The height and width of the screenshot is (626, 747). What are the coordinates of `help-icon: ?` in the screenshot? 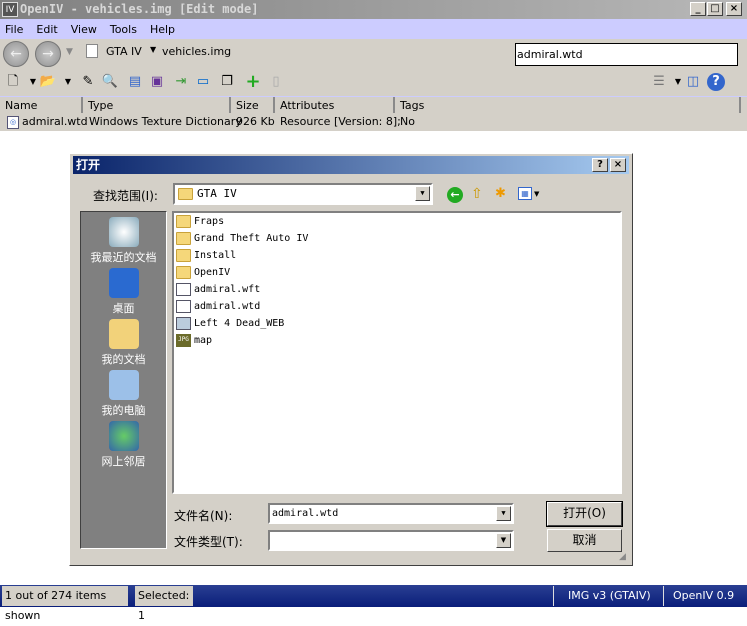 It's located at (716, 82).